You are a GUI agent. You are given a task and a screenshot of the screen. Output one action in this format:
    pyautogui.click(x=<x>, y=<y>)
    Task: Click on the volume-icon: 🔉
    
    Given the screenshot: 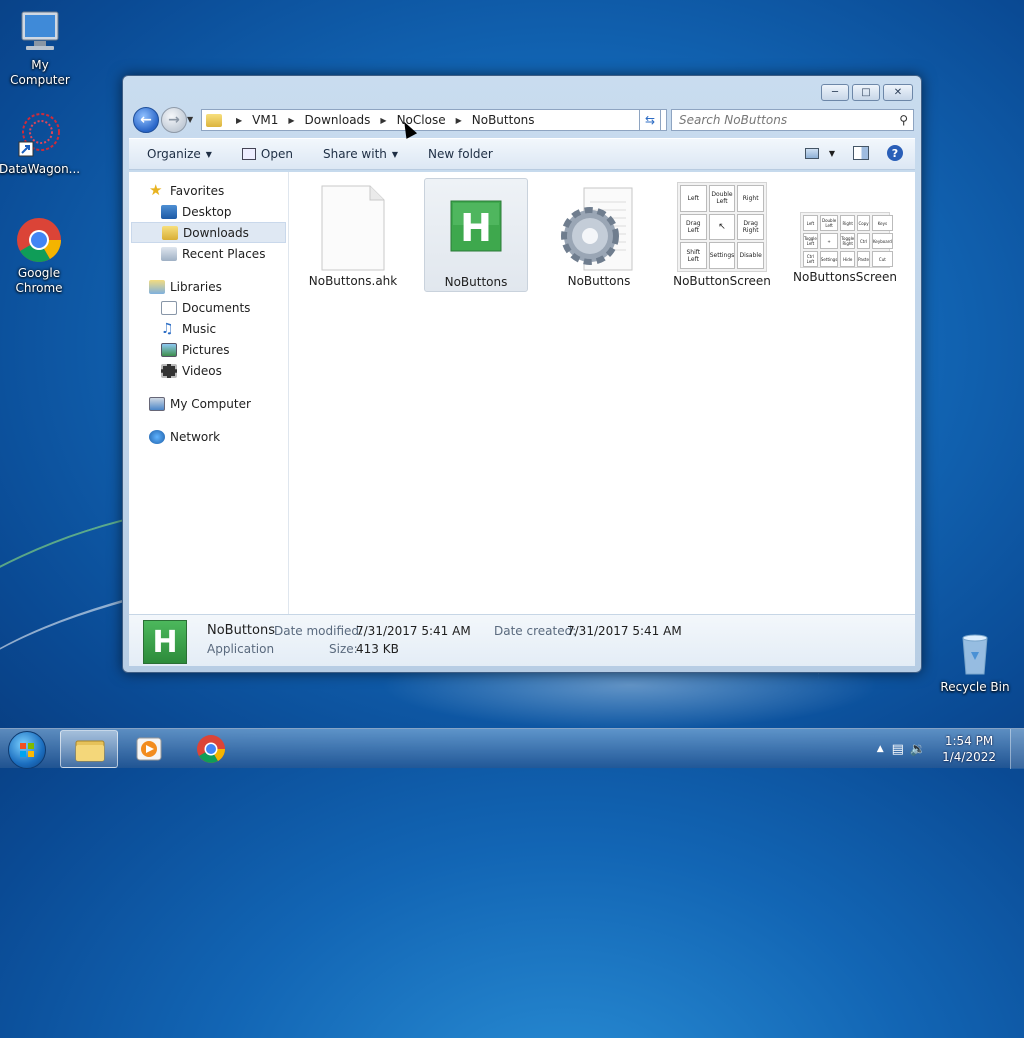 What is the action you would take?
    pyautogui.click(x=918, y=749)
    